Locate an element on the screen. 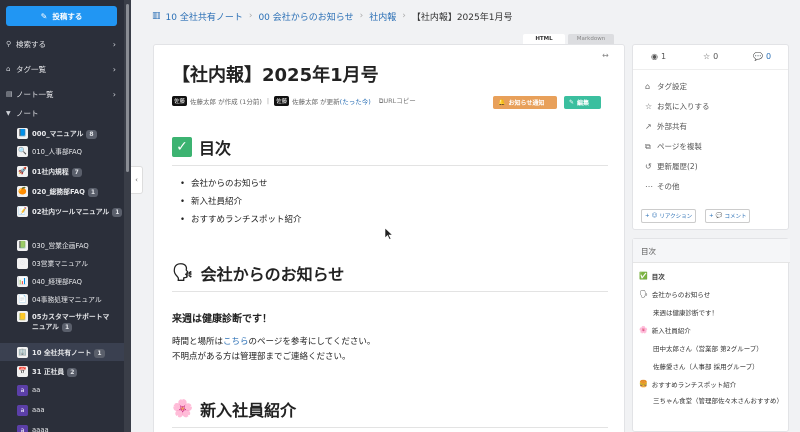  sidebar-tree-item: a aaaa is located at coordinates (62, 426).